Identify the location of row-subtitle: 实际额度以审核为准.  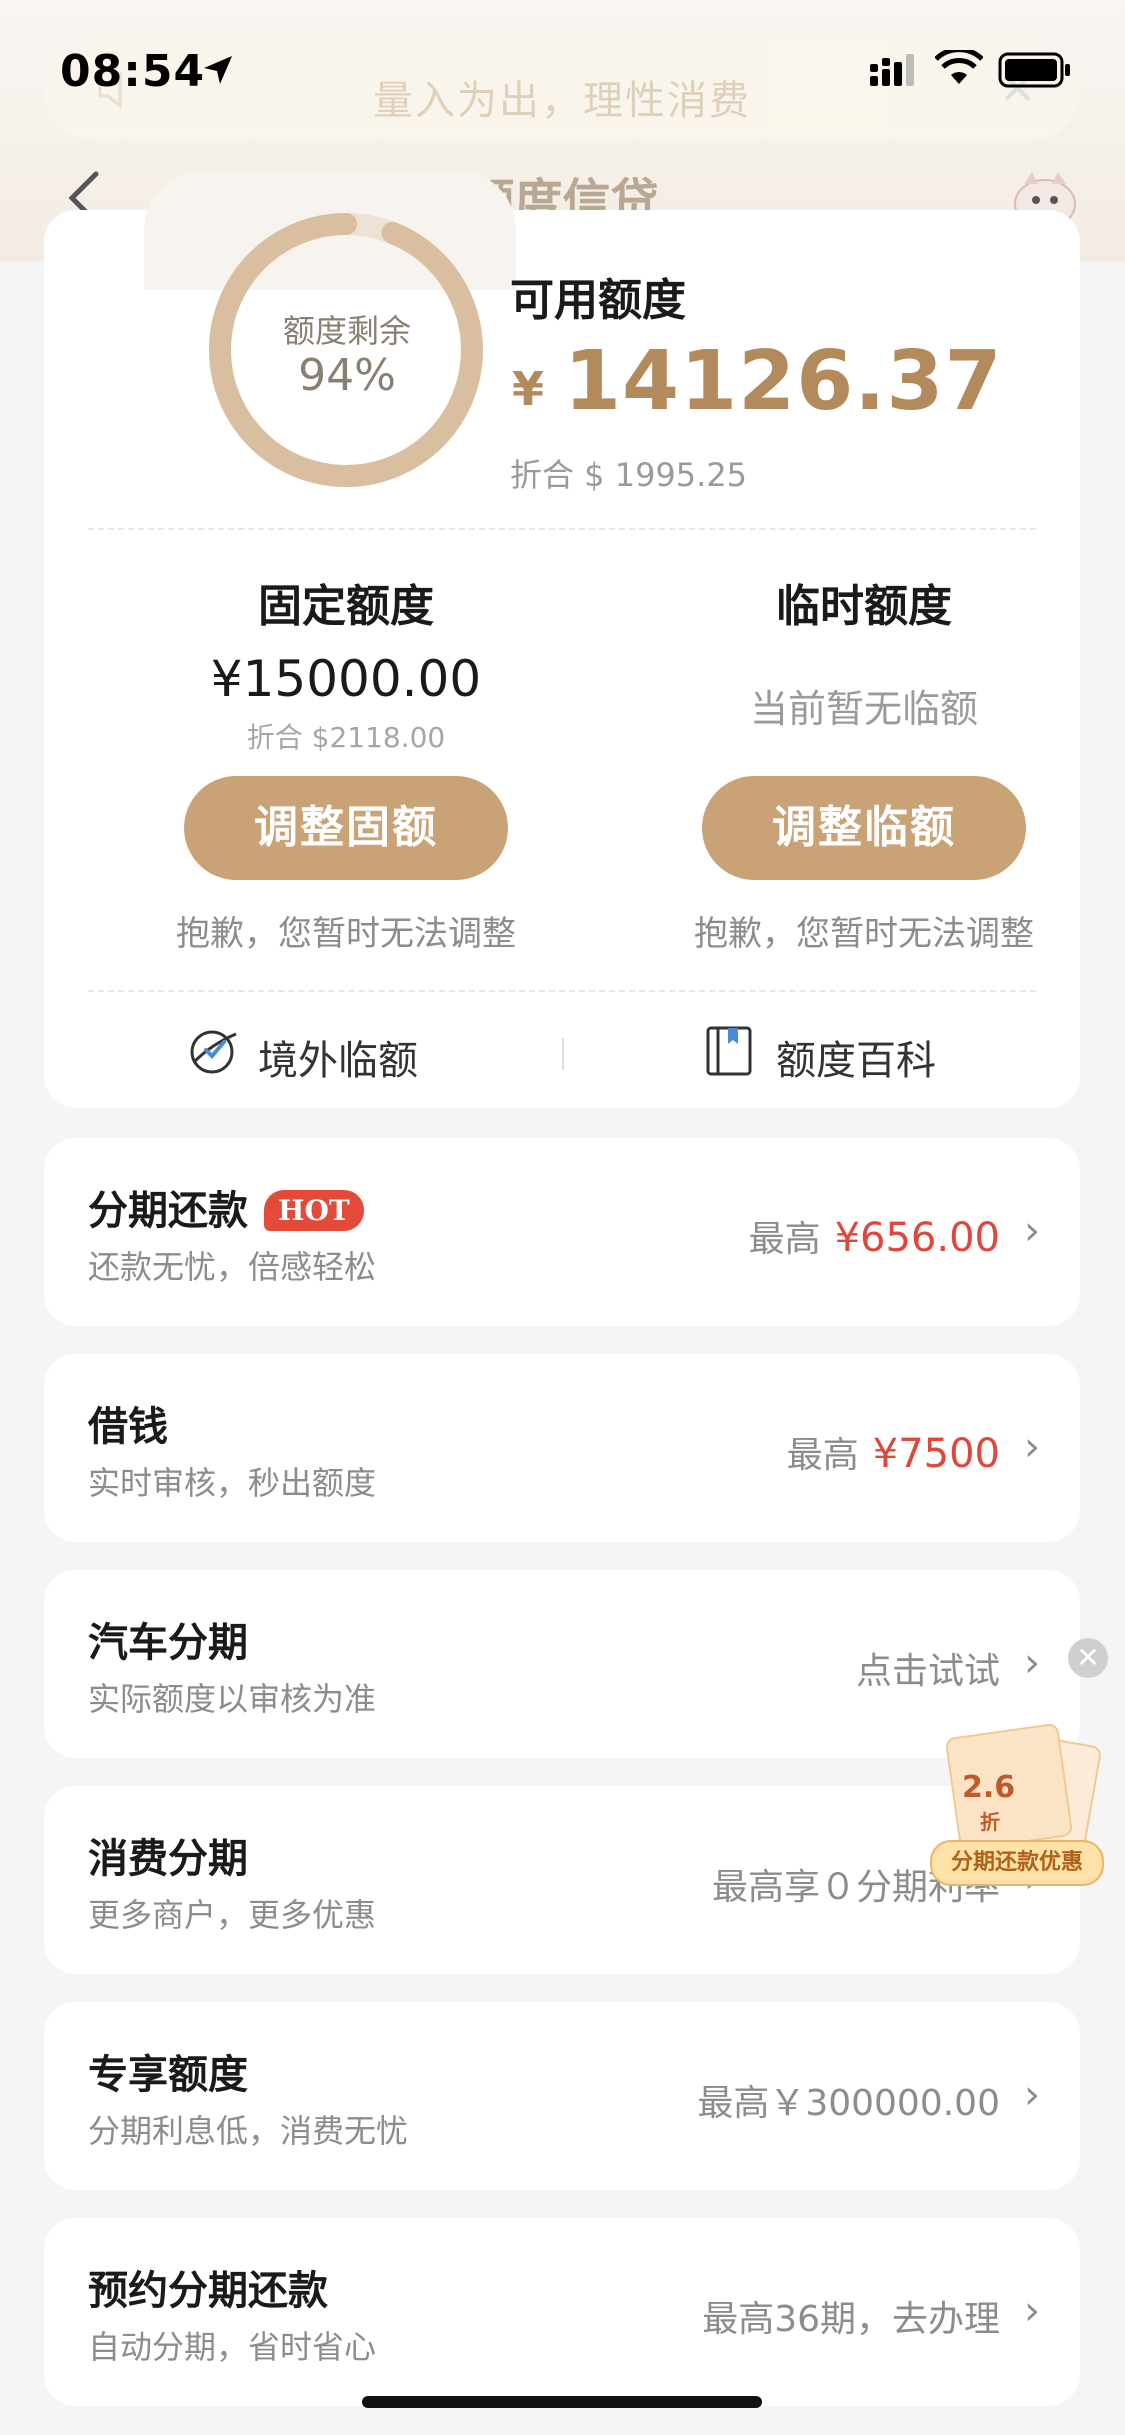
(232, 1699).